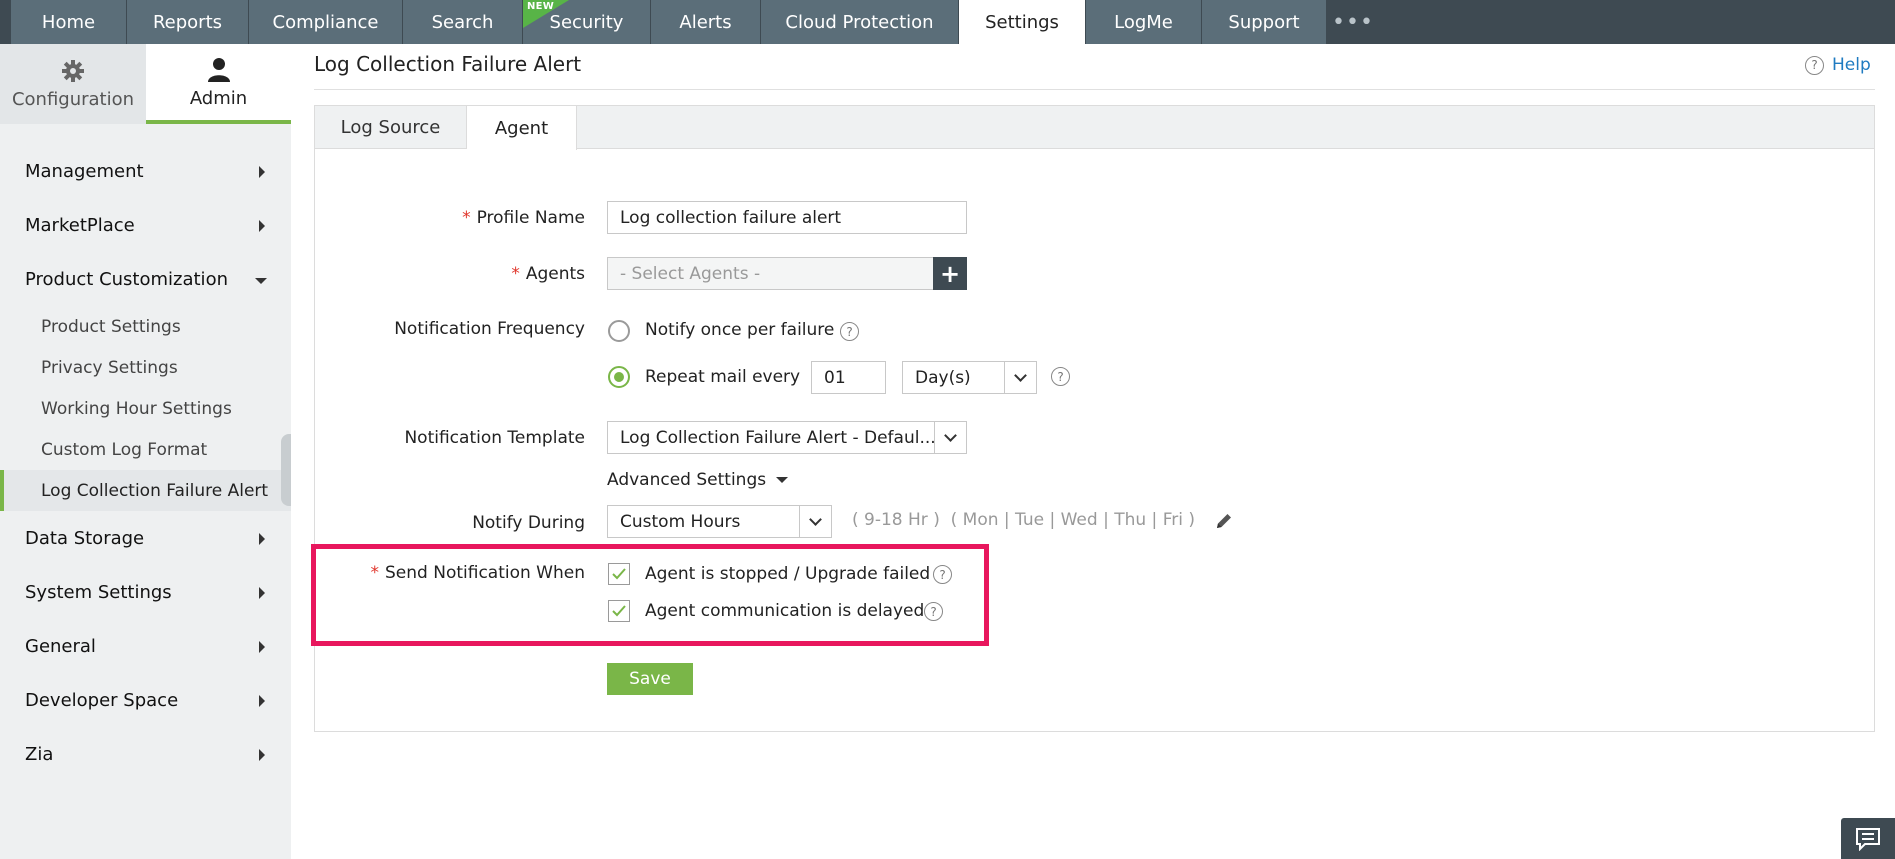 Image resolution: width=1895 pixels, height=859 pixels. What do you see at coordinates (463, 22) in the screenshot?
I see `nav-tab-search: Search` at bounding box center [463, 22].